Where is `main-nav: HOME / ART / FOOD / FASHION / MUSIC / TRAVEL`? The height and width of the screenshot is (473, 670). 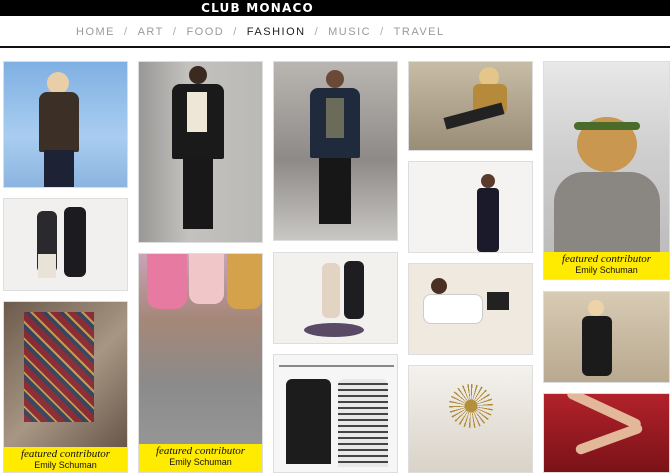 main-nav: HOME / ART / FOOD / FASHION / MUSIC / TRAVEL is located at coordinates (335, 32).